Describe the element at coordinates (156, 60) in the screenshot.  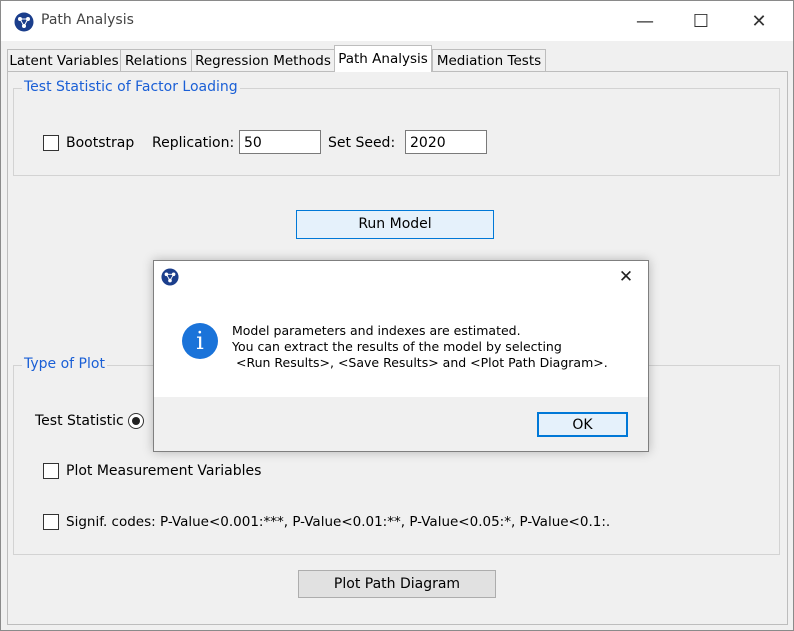
I see `tab-relations: Relations` at that location.